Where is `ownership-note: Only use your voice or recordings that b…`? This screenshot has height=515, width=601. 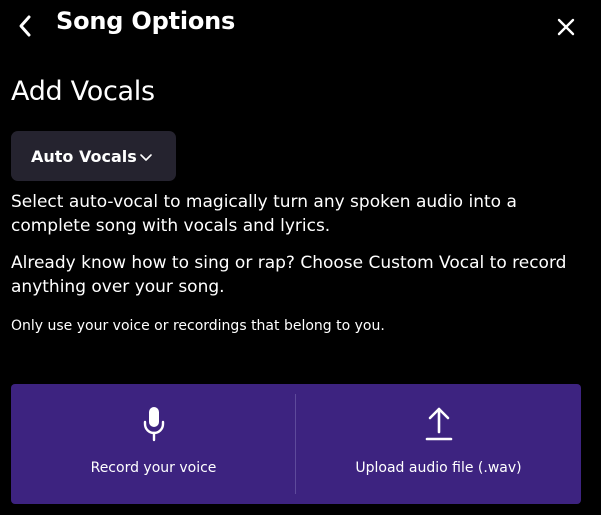 ownership-note: Only use your voice or recordings that b… is located at coordinates (198, 326).